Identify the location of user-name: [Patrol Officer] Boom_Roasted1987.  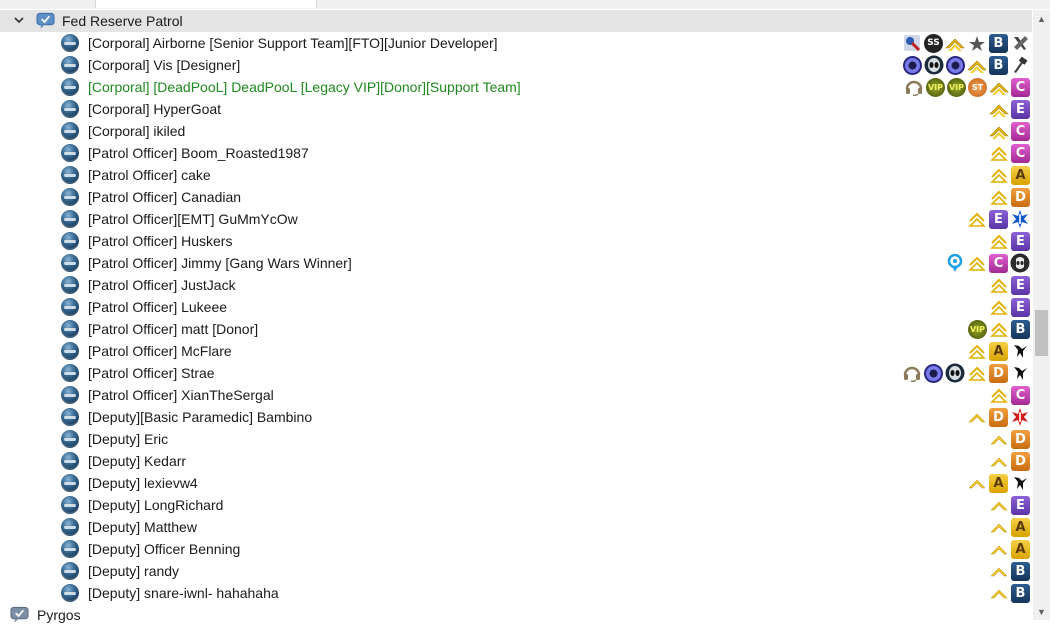
(198, 153).